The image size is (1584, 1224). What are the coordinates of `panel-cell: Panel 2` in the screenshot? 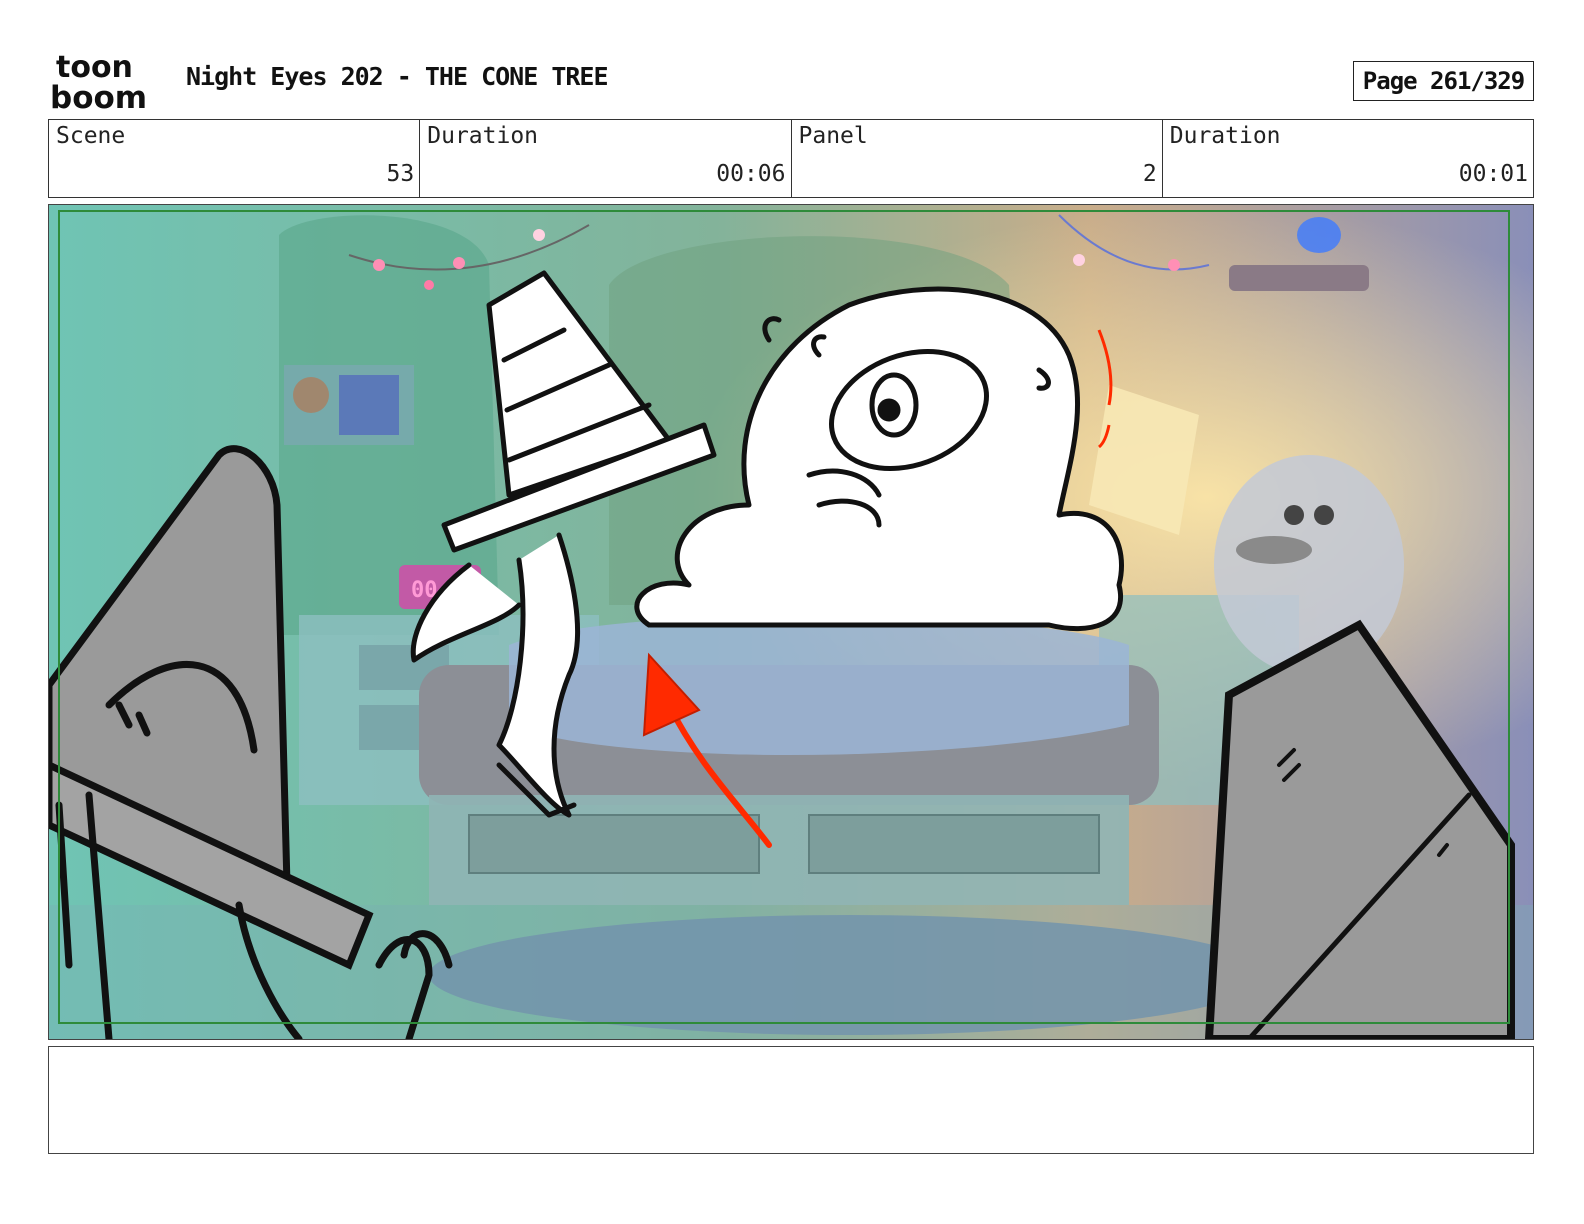 It's located at (977, 158).